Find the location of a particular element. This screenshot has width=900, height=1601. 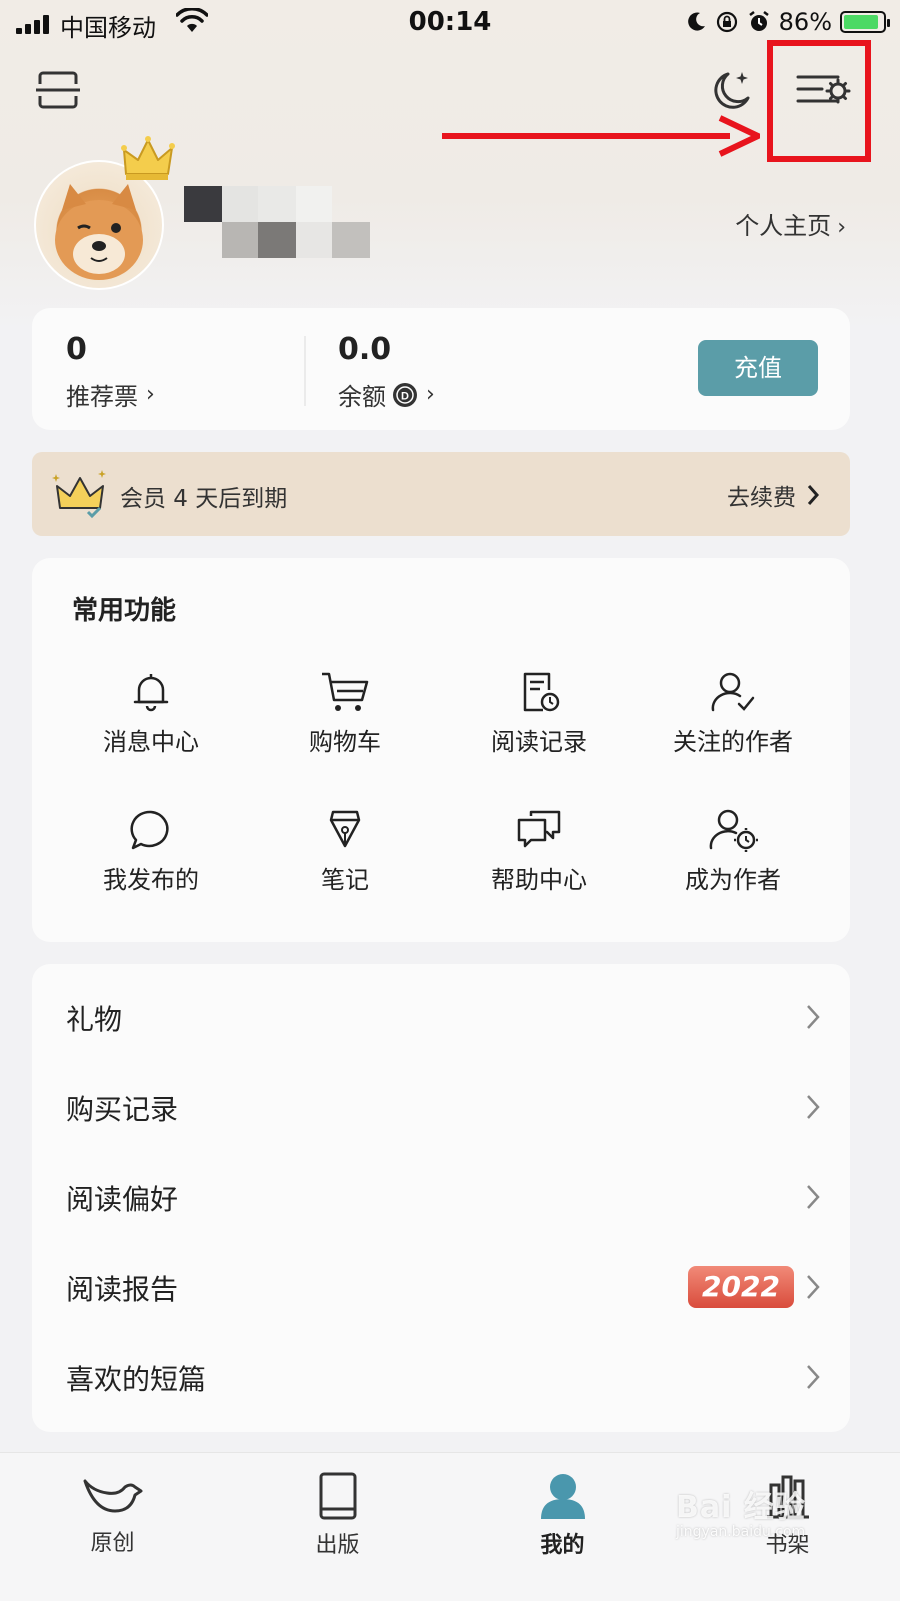

bird-icon is located at coordinates (112, 1496).